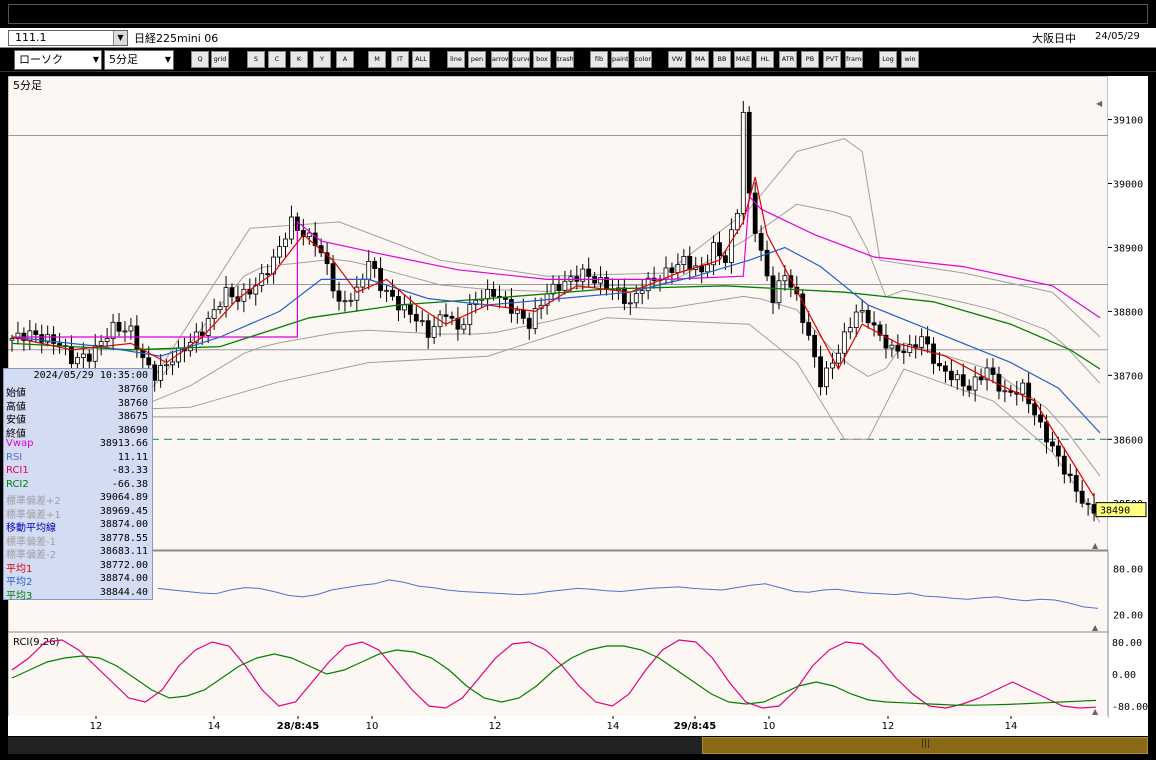  Describe the element at coordinates (123, 443) in the screenshot. I see `info-value: 38913.66` at that location.